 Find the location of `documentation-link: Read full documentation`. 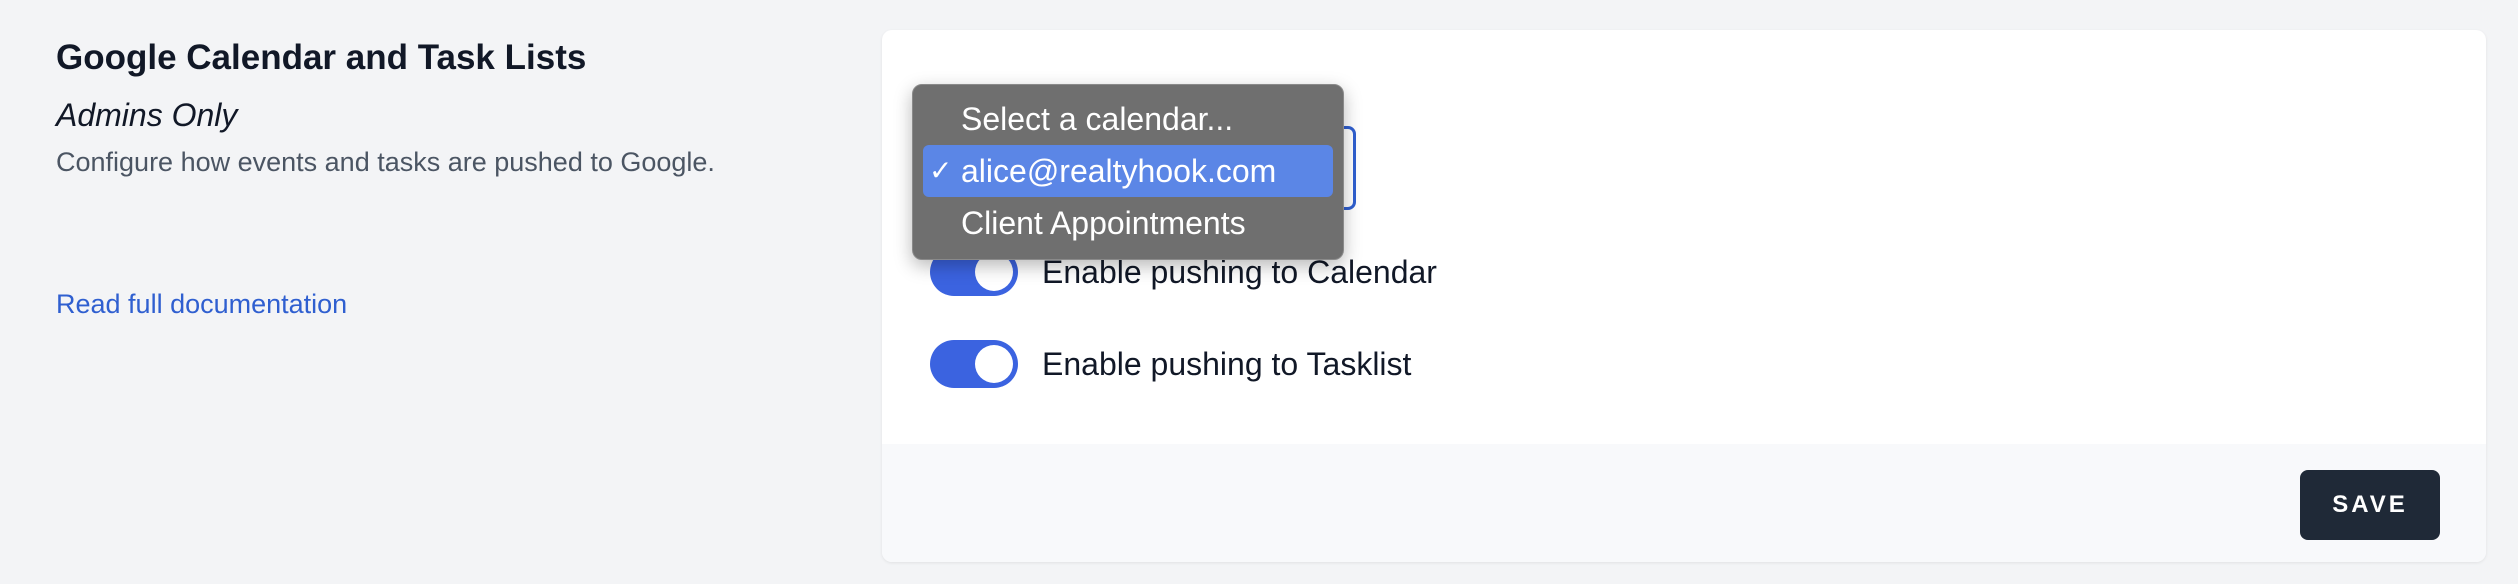

documentation-link: Read full documentation is located at coordinates (201, 304).